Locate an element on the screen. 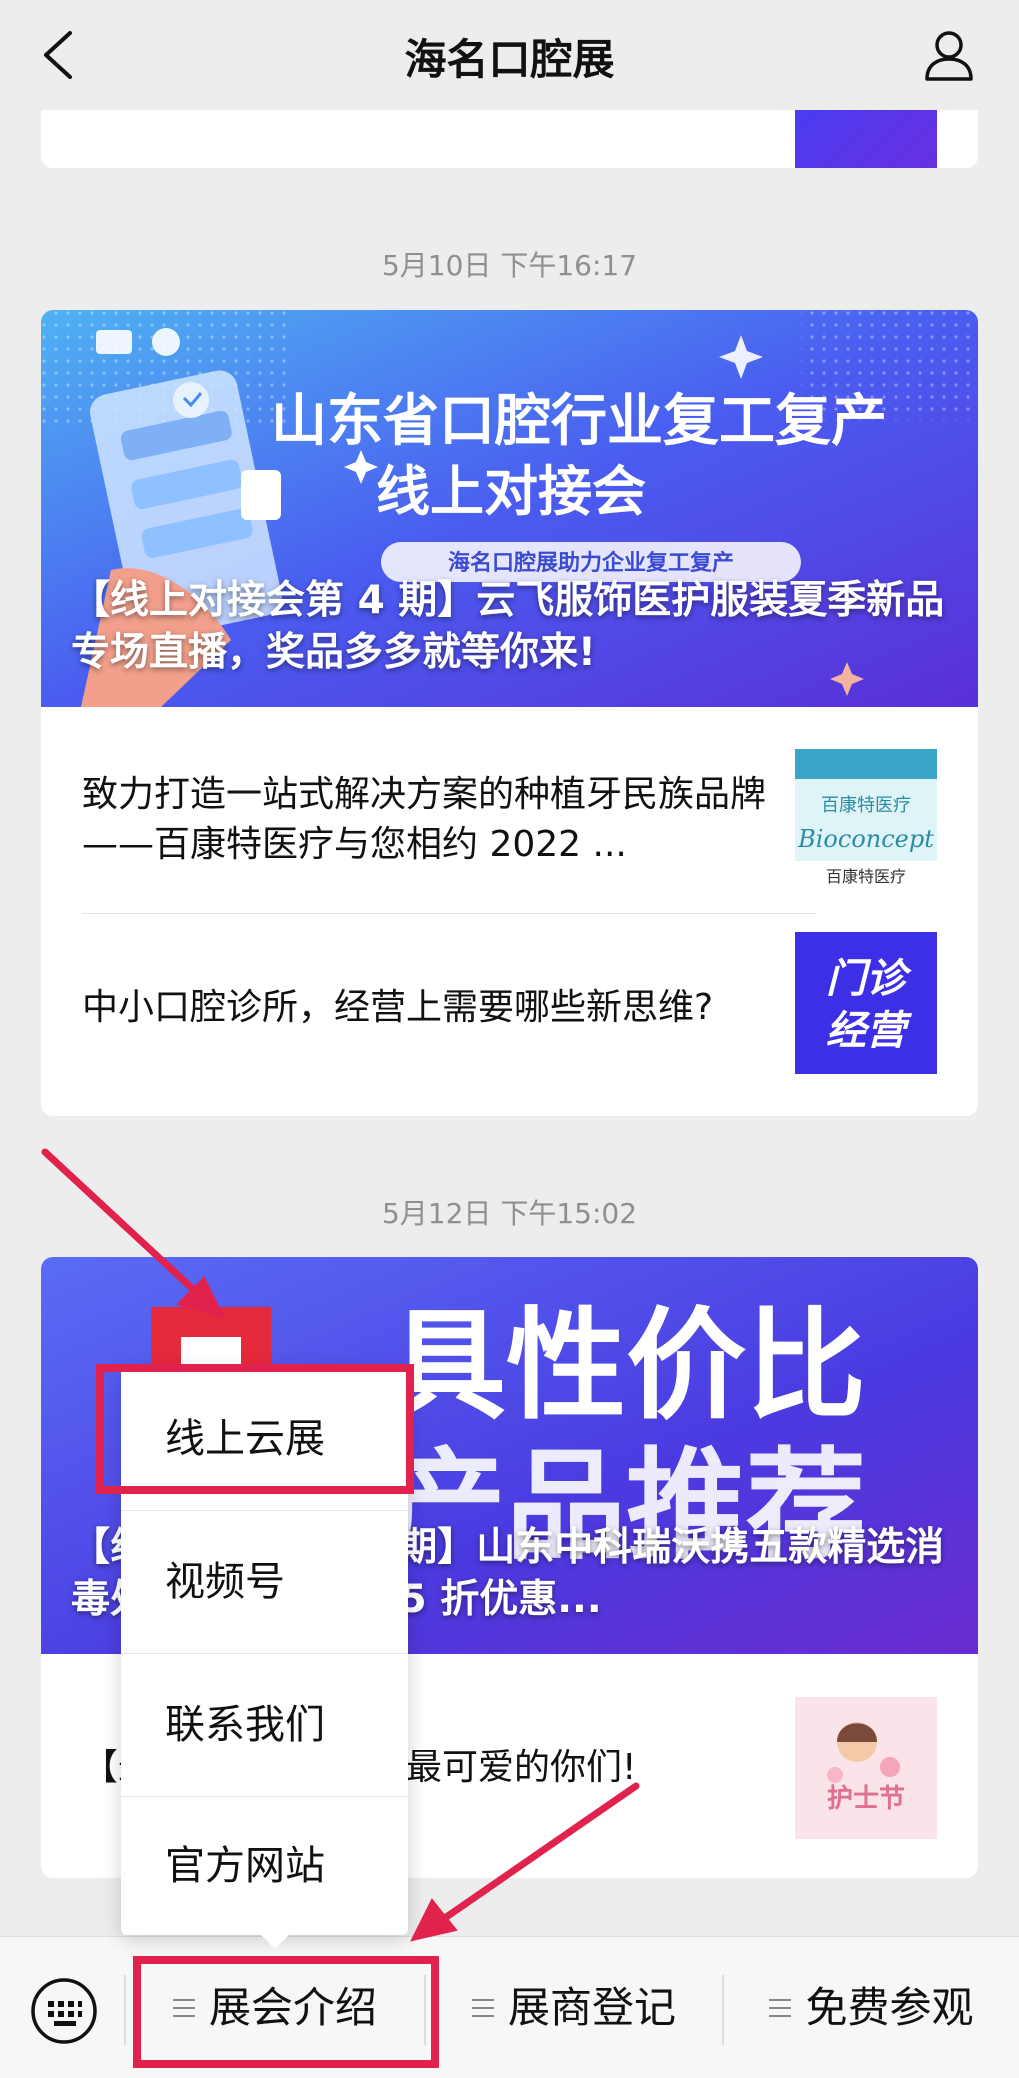  popup-menu: 线上云展 视频号 联系我们 官方网站 is located at coordinates (264, 1658).